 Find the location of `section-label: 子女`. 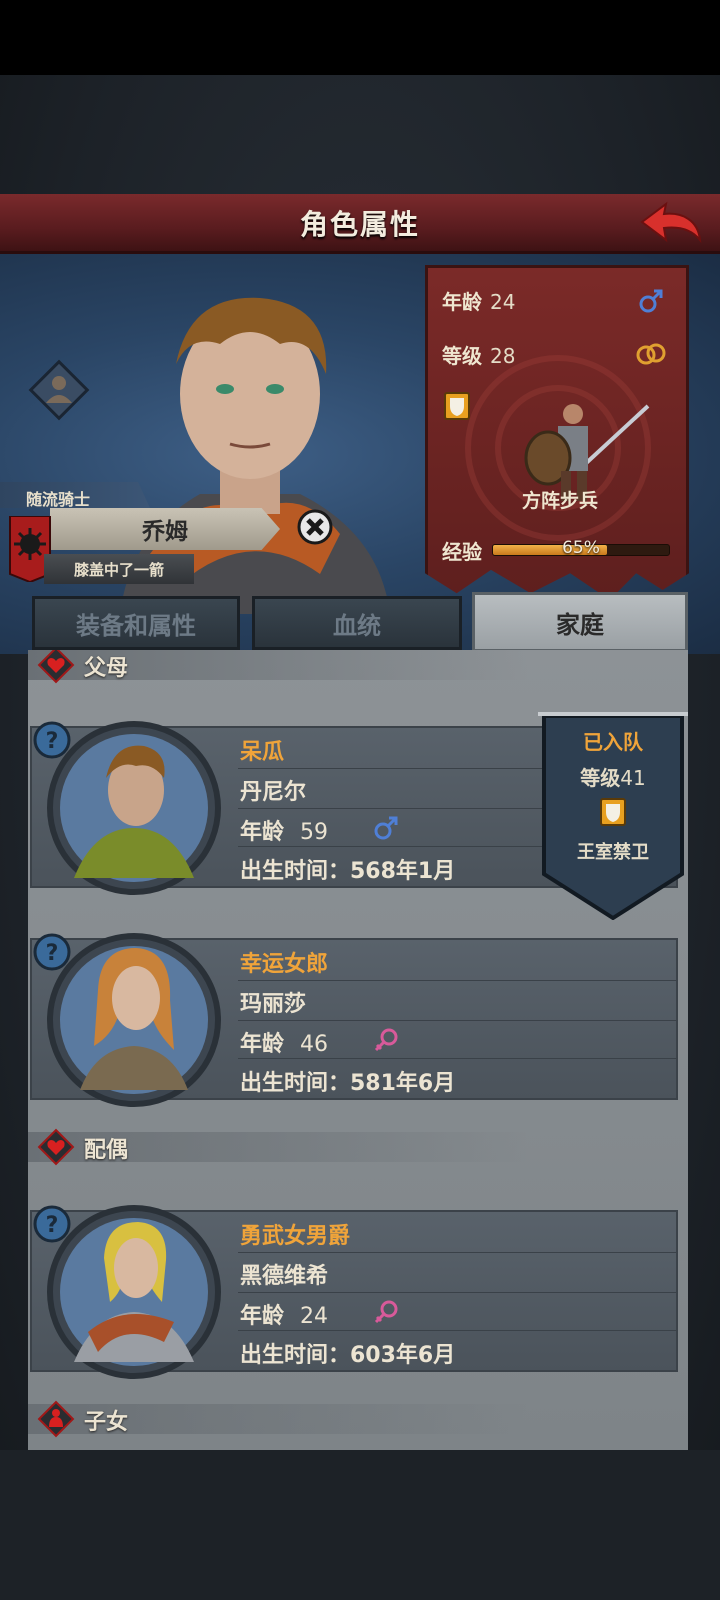

section-label: 子女 is located at coordinates (106, 1422).